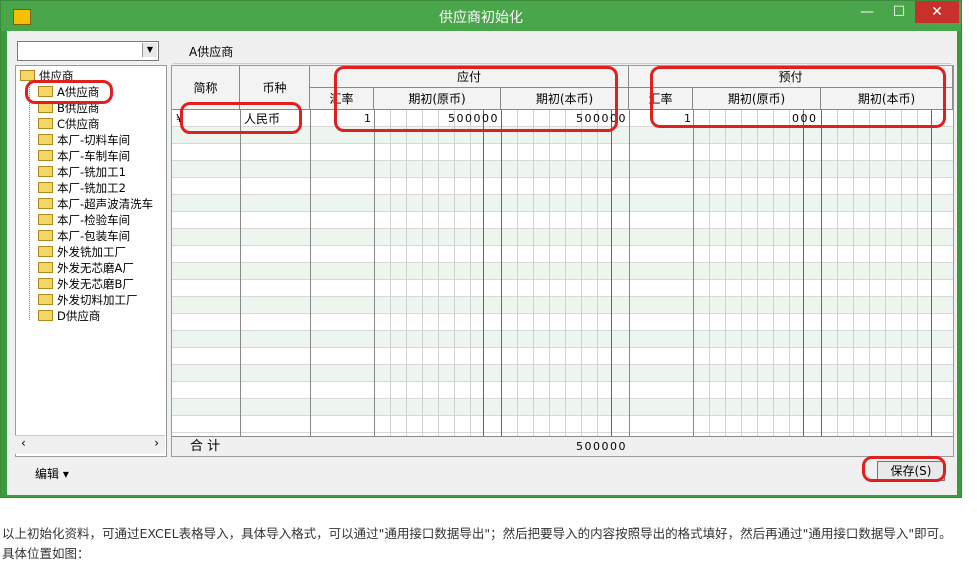 The width and height of the screenshot is (977, 564). Describe the element at coordinates (611, 274) in the screenshot. I see `grid-line-red` at that location.